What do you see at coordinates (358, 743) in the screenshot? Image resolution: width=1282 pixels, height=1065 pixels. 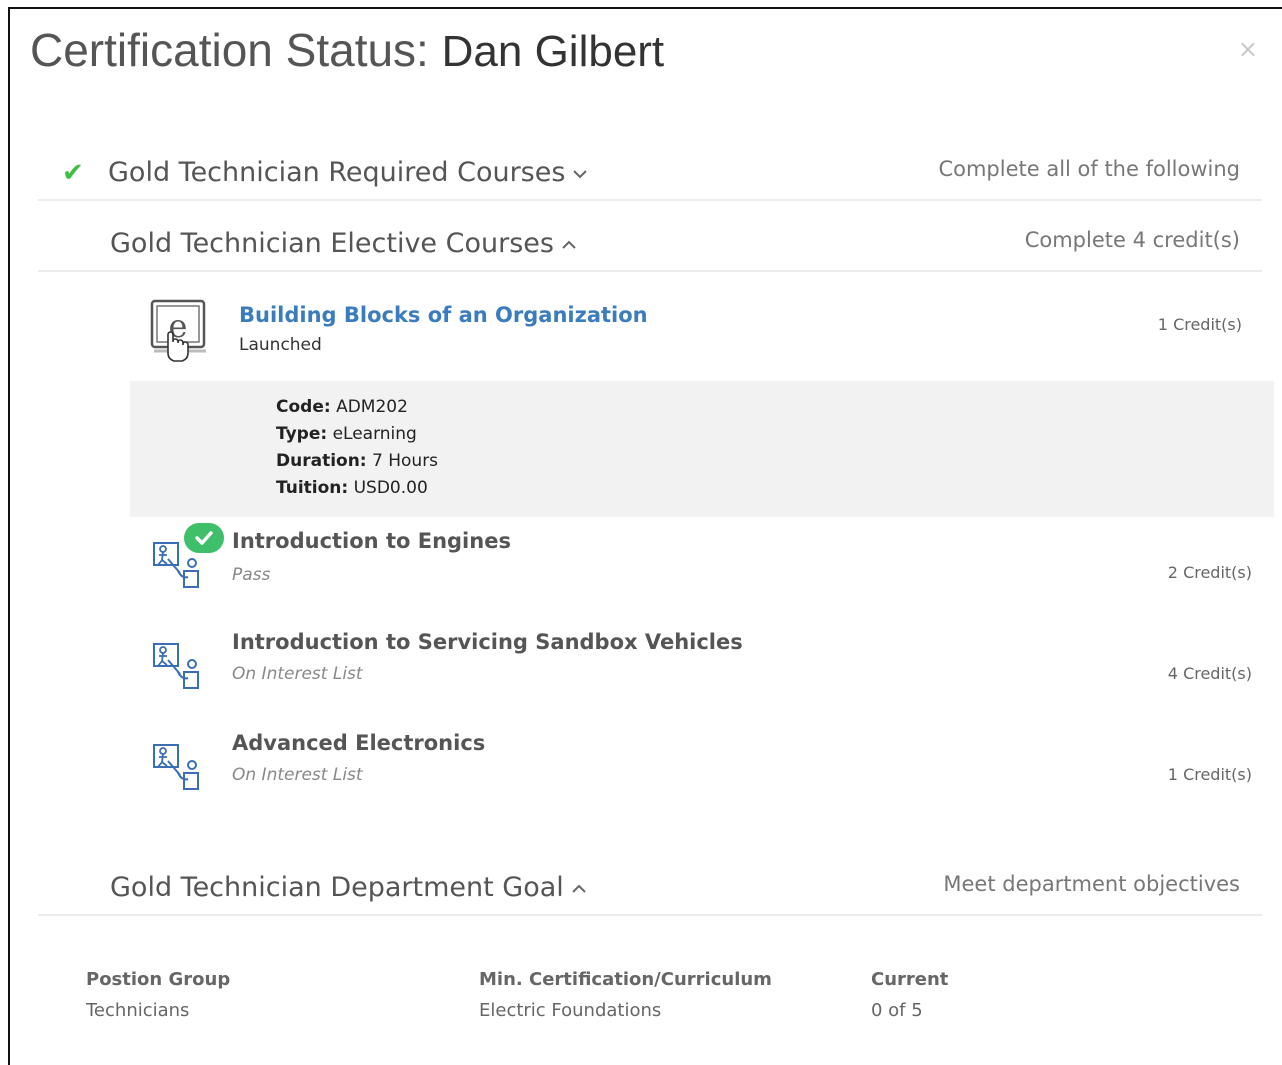 I see `course-title: Advanced Electronics` at bounding box center [358, 743].